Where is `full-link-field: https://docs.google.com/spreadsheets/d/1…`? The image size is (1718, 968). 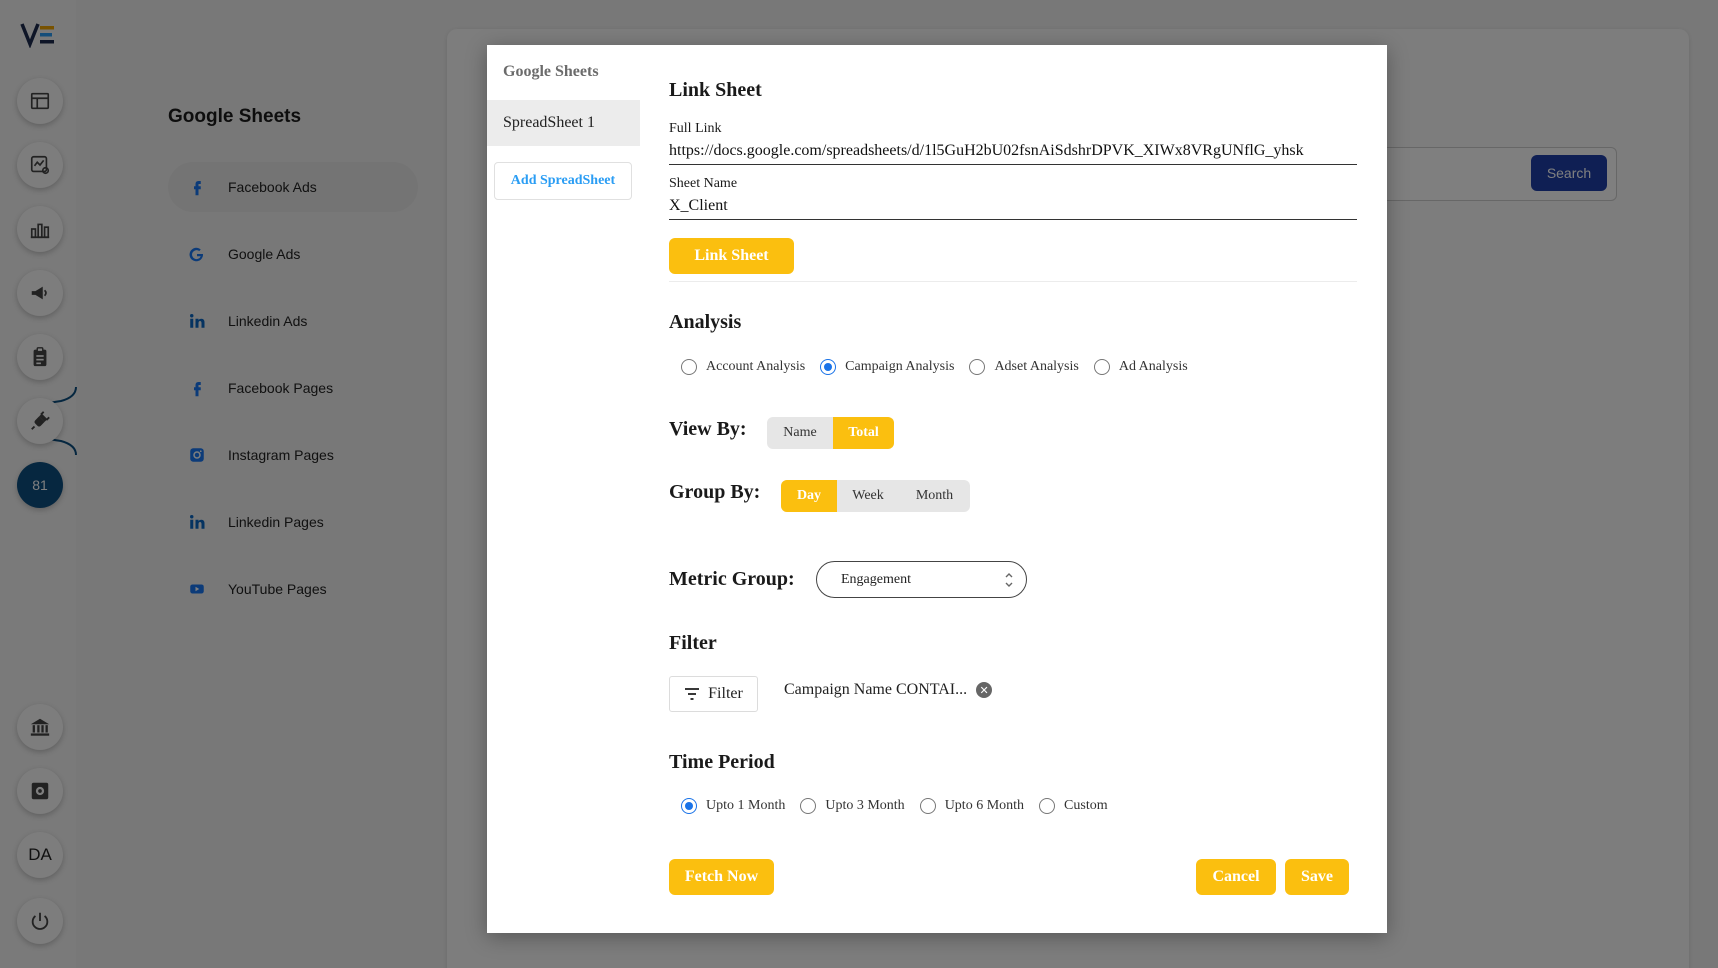
full-link-field: https://docs.google.com/spreadsheets/d/1… is located at coordinates (1013, 153).